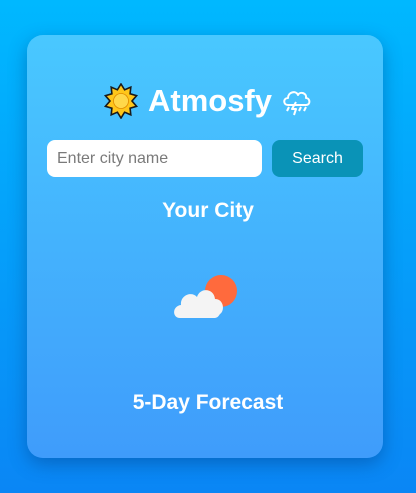 This screenshot has width=416, height=493. I want to click on app-title: Atmosfy, so click(209, 100).